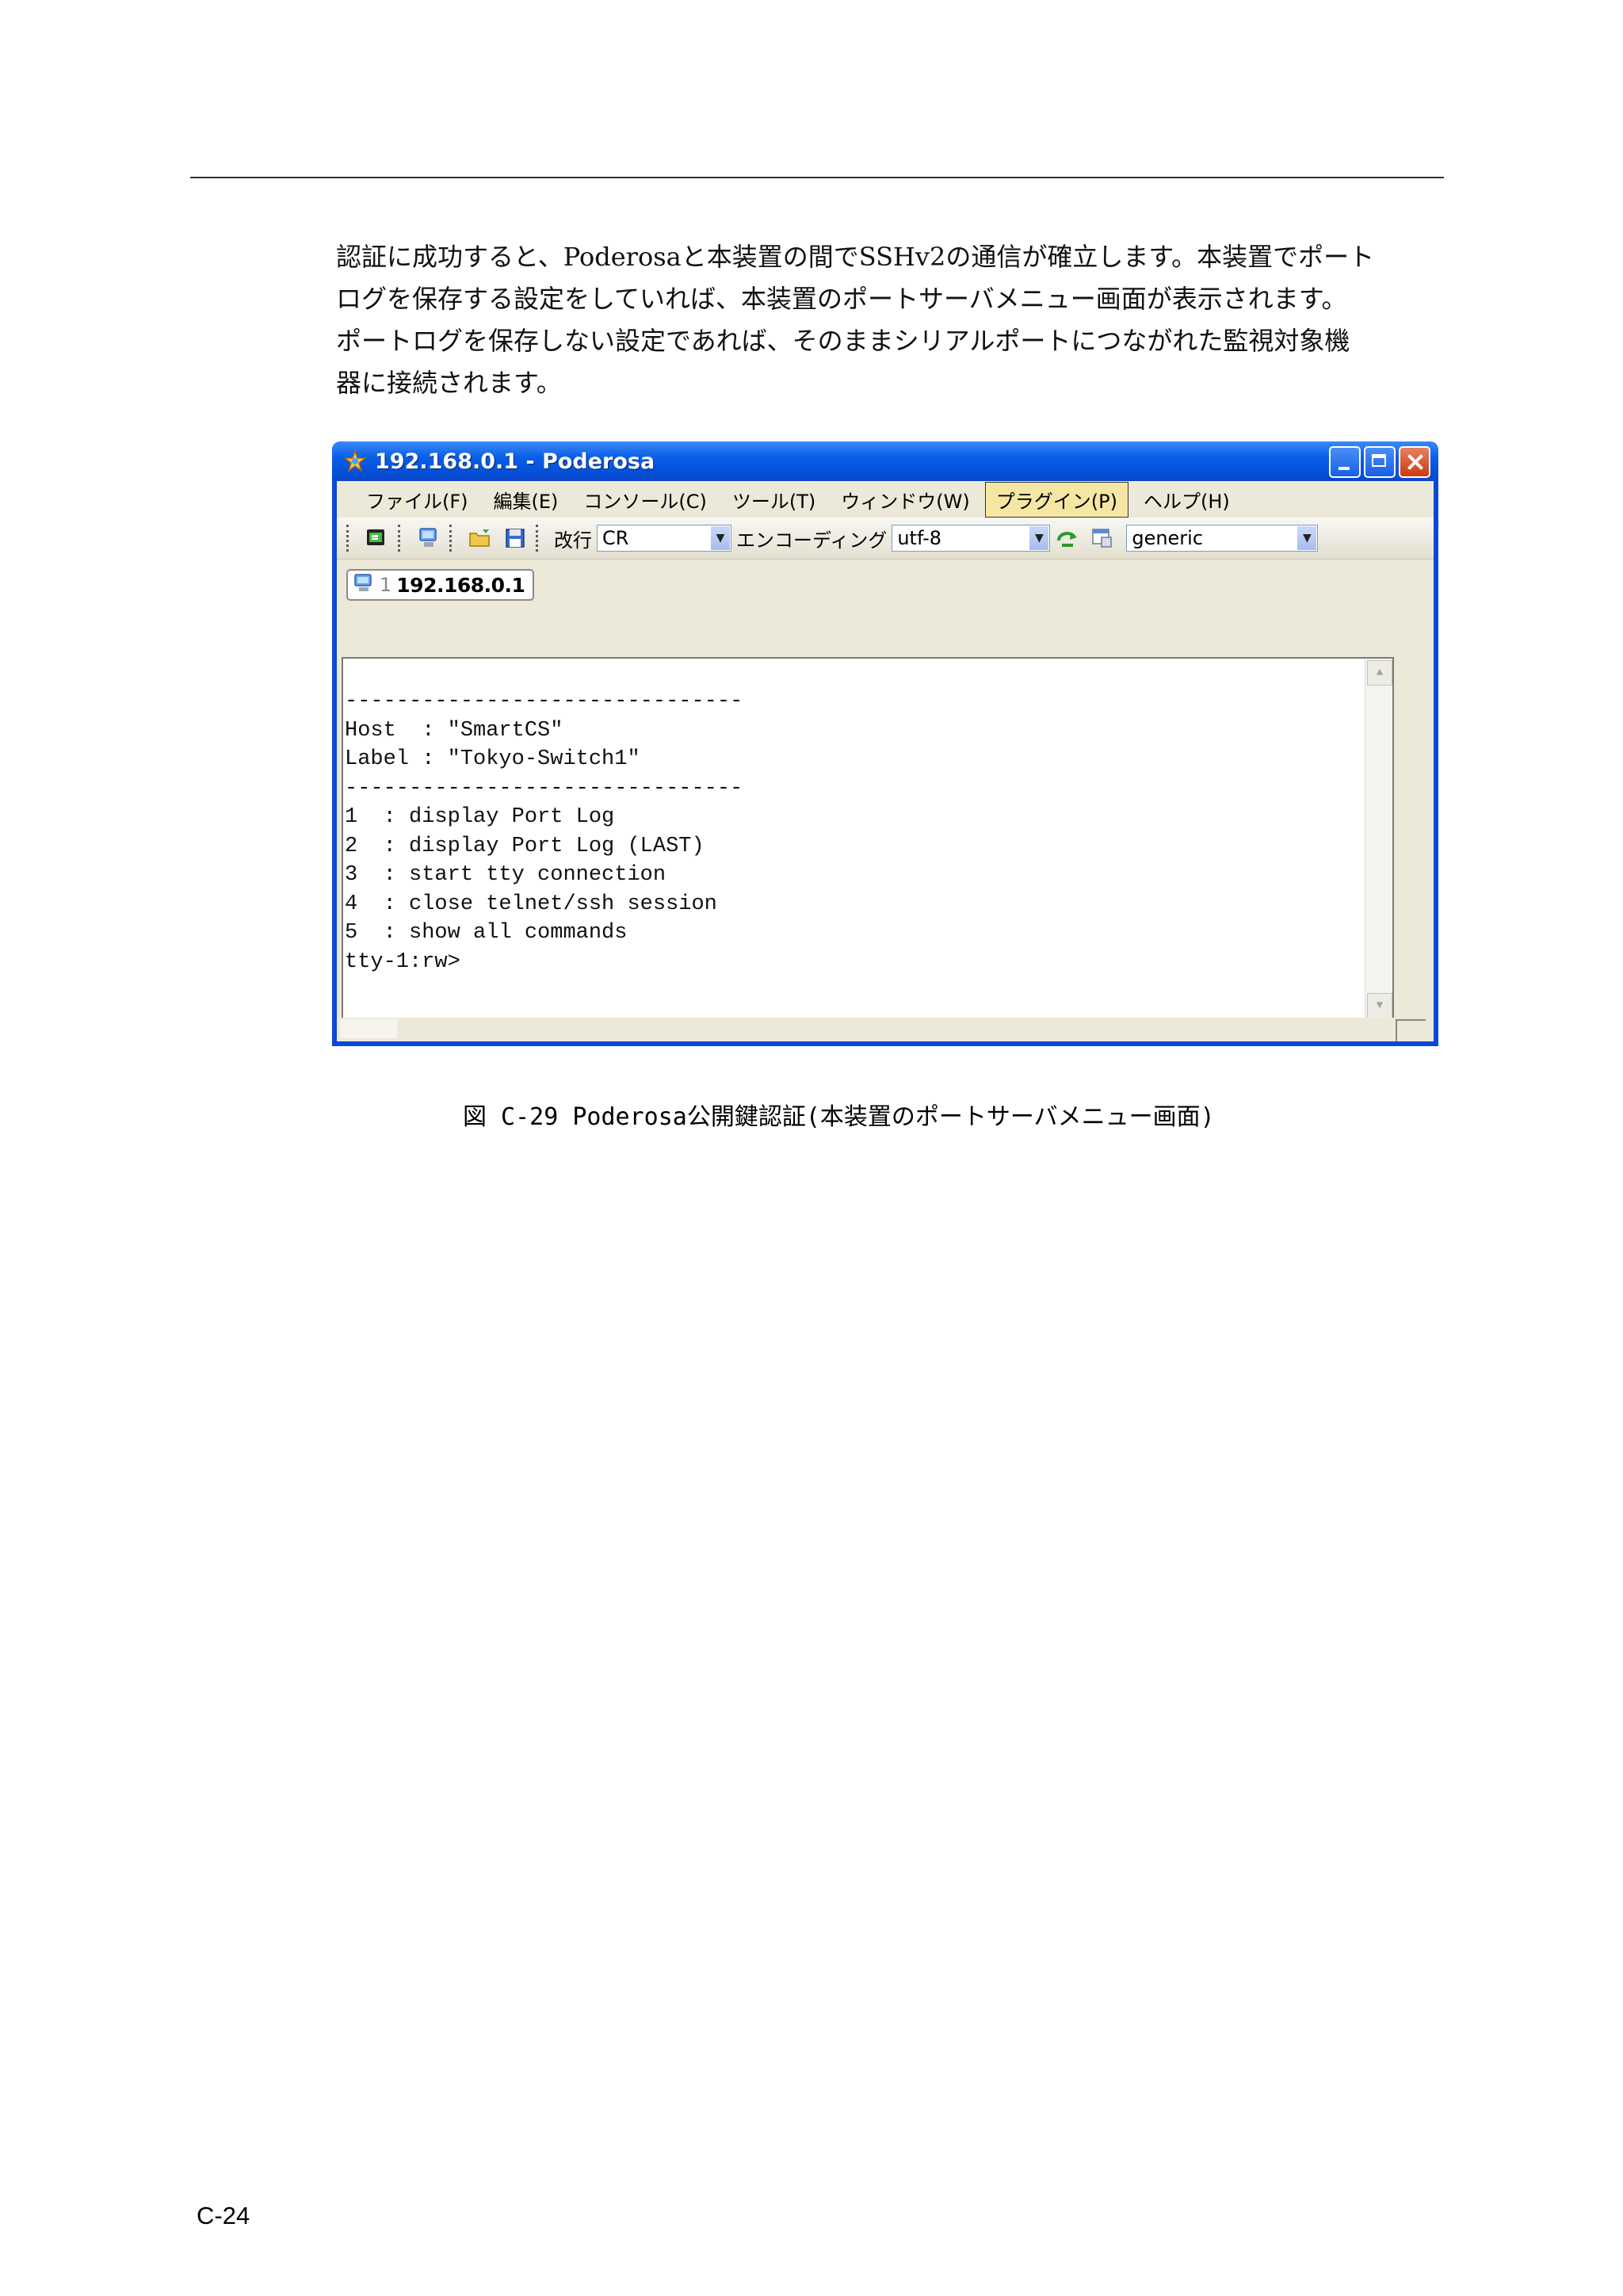 This screenshot has height=2296, width=1623. I want to click on toolbar: 改行 CR ▼ エンコーディング utf-8 ▼ generic ▼, so click(885, 539).